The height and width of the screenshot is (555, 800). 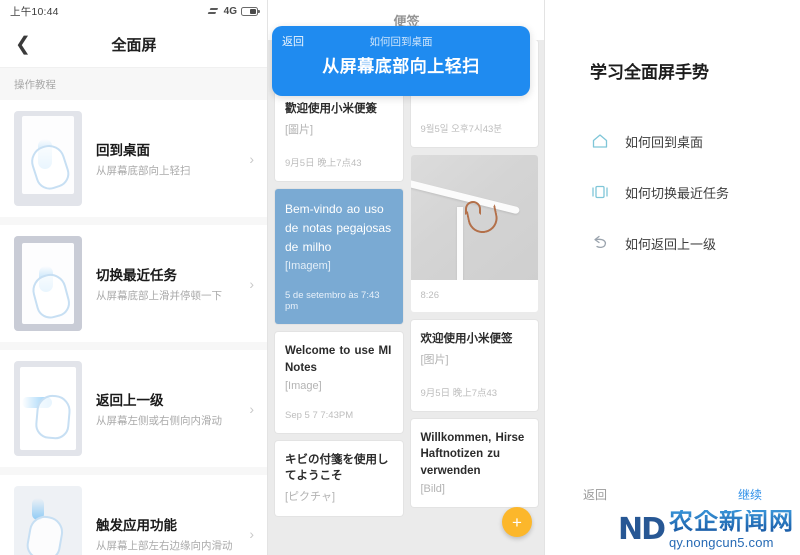 I want to click on watermark: ND 农企新闻网 qy.nongcun5.com, so click(x=705, y=529).